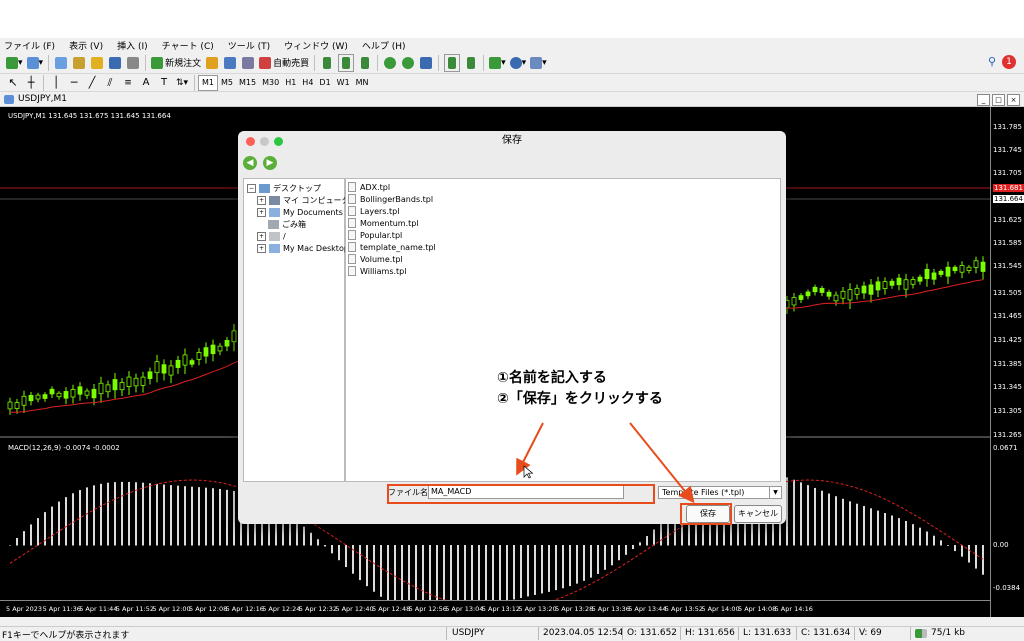  I want to click on mouse-cursor-icon, so click(528, 472).